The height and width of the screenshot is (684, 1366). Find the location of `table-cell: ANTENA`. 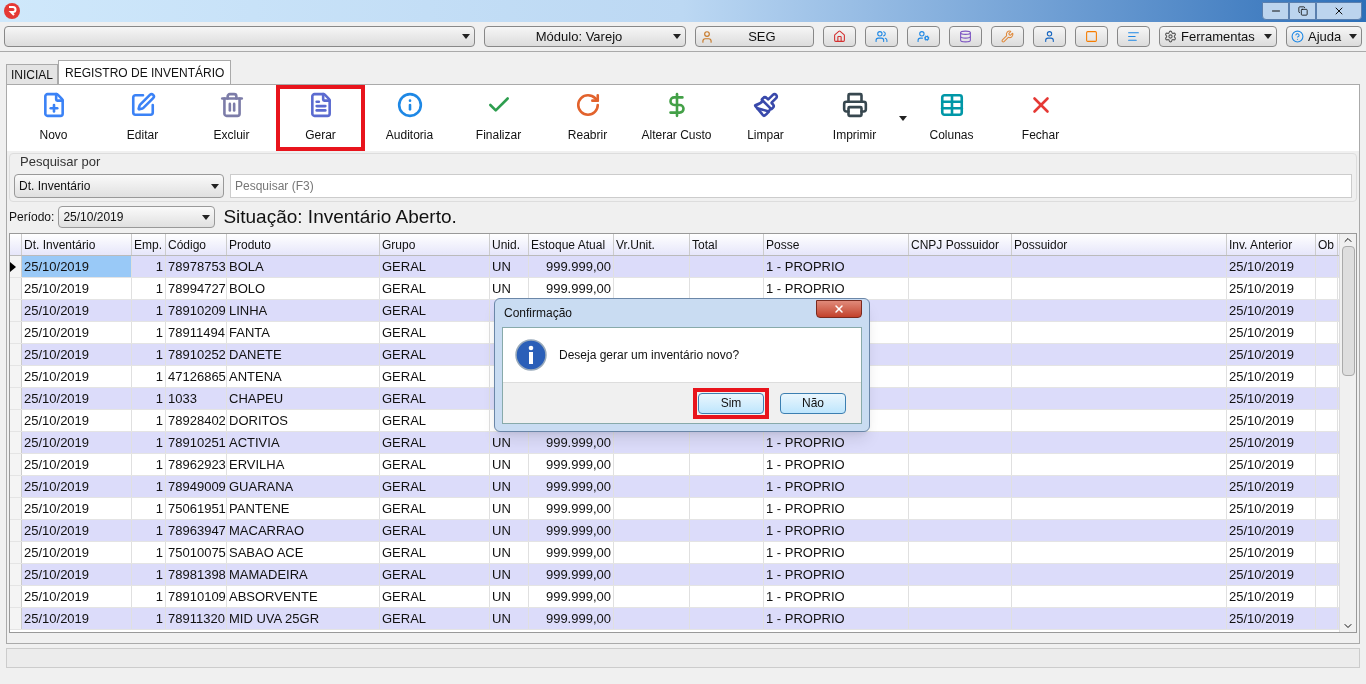

table-cell: ANTENA is located at coordinates (303, 376).